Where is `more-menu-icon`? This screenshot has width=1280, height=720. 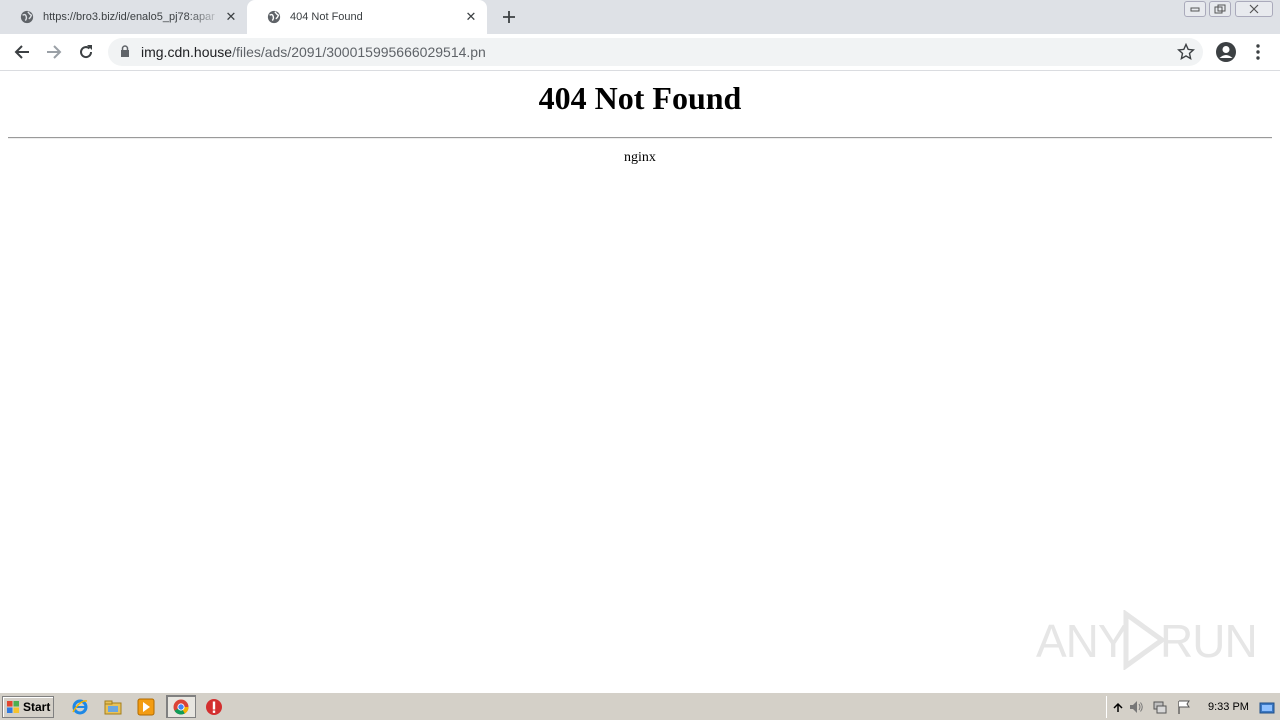
more-menu-icon is located at coordinates (1258, 52).